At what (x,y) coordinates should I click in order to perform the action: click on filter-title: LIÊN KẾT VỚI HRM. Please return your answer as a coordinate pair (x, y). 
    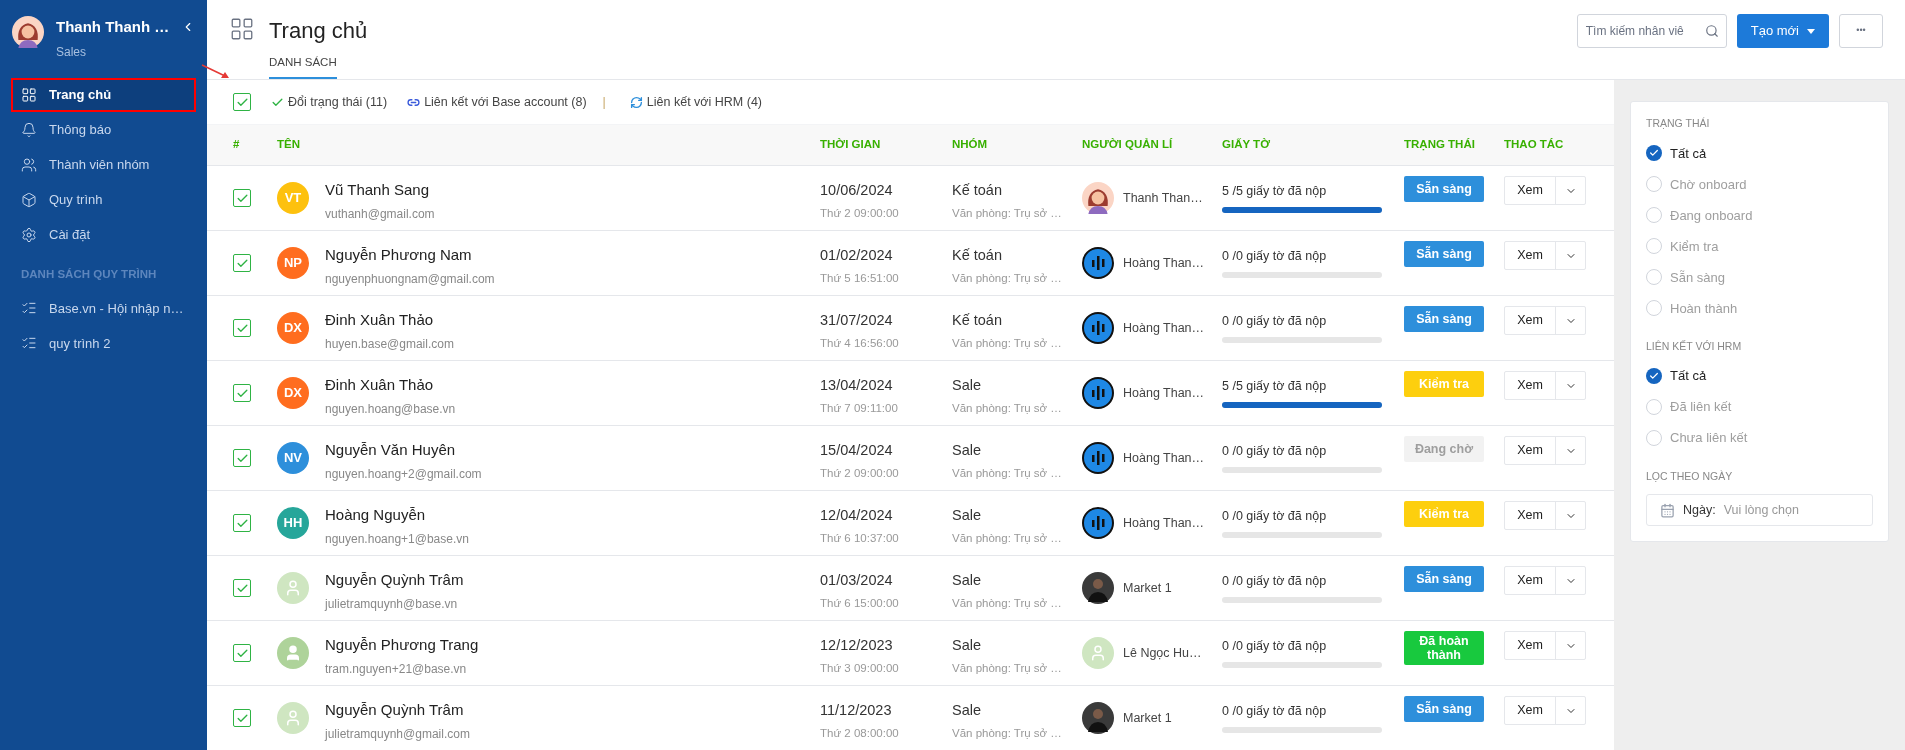
    Looking at the image, I should click on (1694, 346).